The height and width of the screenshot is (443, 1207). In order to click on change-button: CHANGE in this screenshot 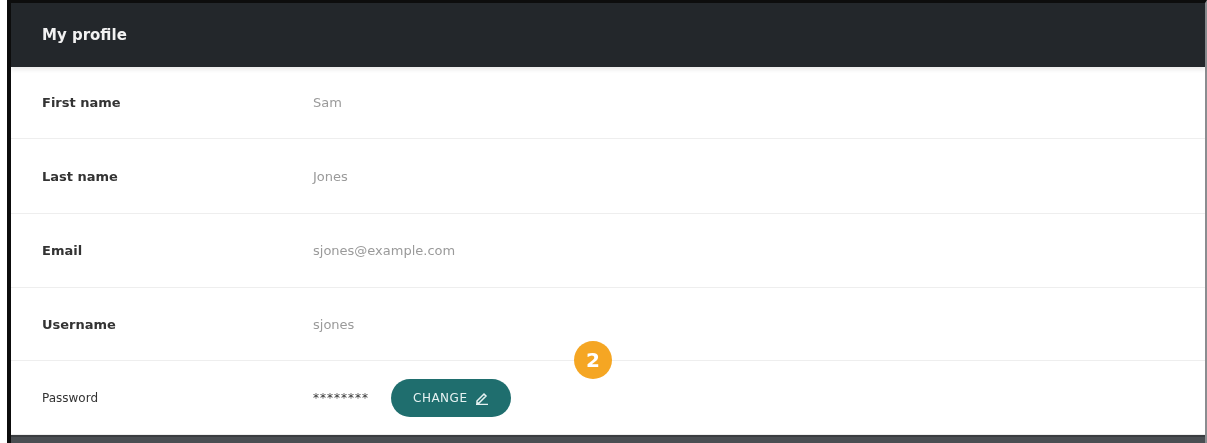, I will do `click(451, 397)`.